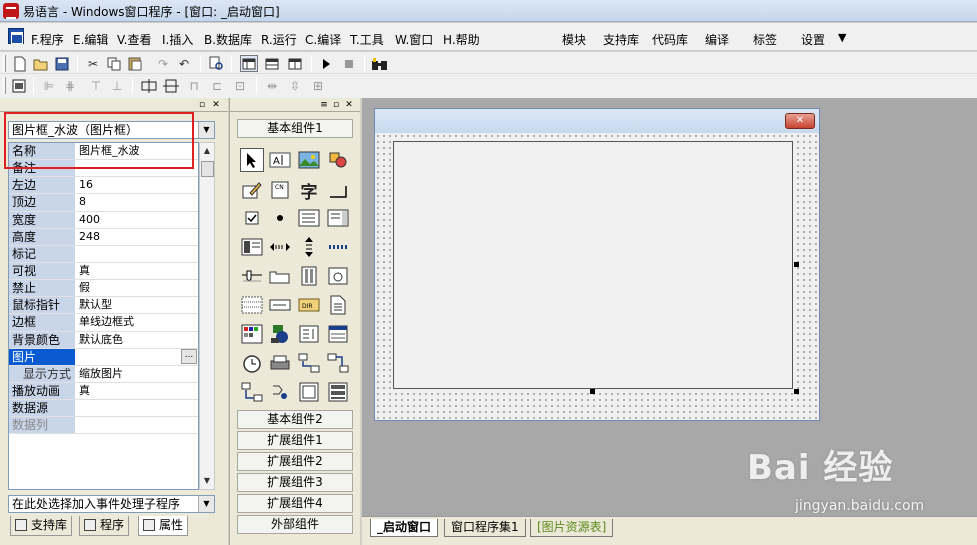 This screenshot has height=545, width=977. What do you see at coordinates (96, 85) in the screenshot?
I see `align-top-icon: ⊤` at bounding box center [96, 85].